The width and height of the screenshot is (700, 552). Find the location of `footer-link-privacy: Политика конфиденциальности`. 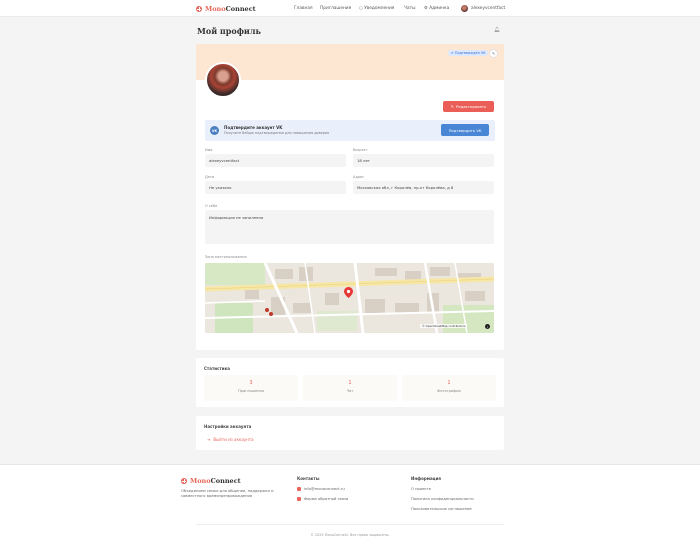

footer-link-privacy: Политика конфиденциальности is located at coordinates (442, 499).